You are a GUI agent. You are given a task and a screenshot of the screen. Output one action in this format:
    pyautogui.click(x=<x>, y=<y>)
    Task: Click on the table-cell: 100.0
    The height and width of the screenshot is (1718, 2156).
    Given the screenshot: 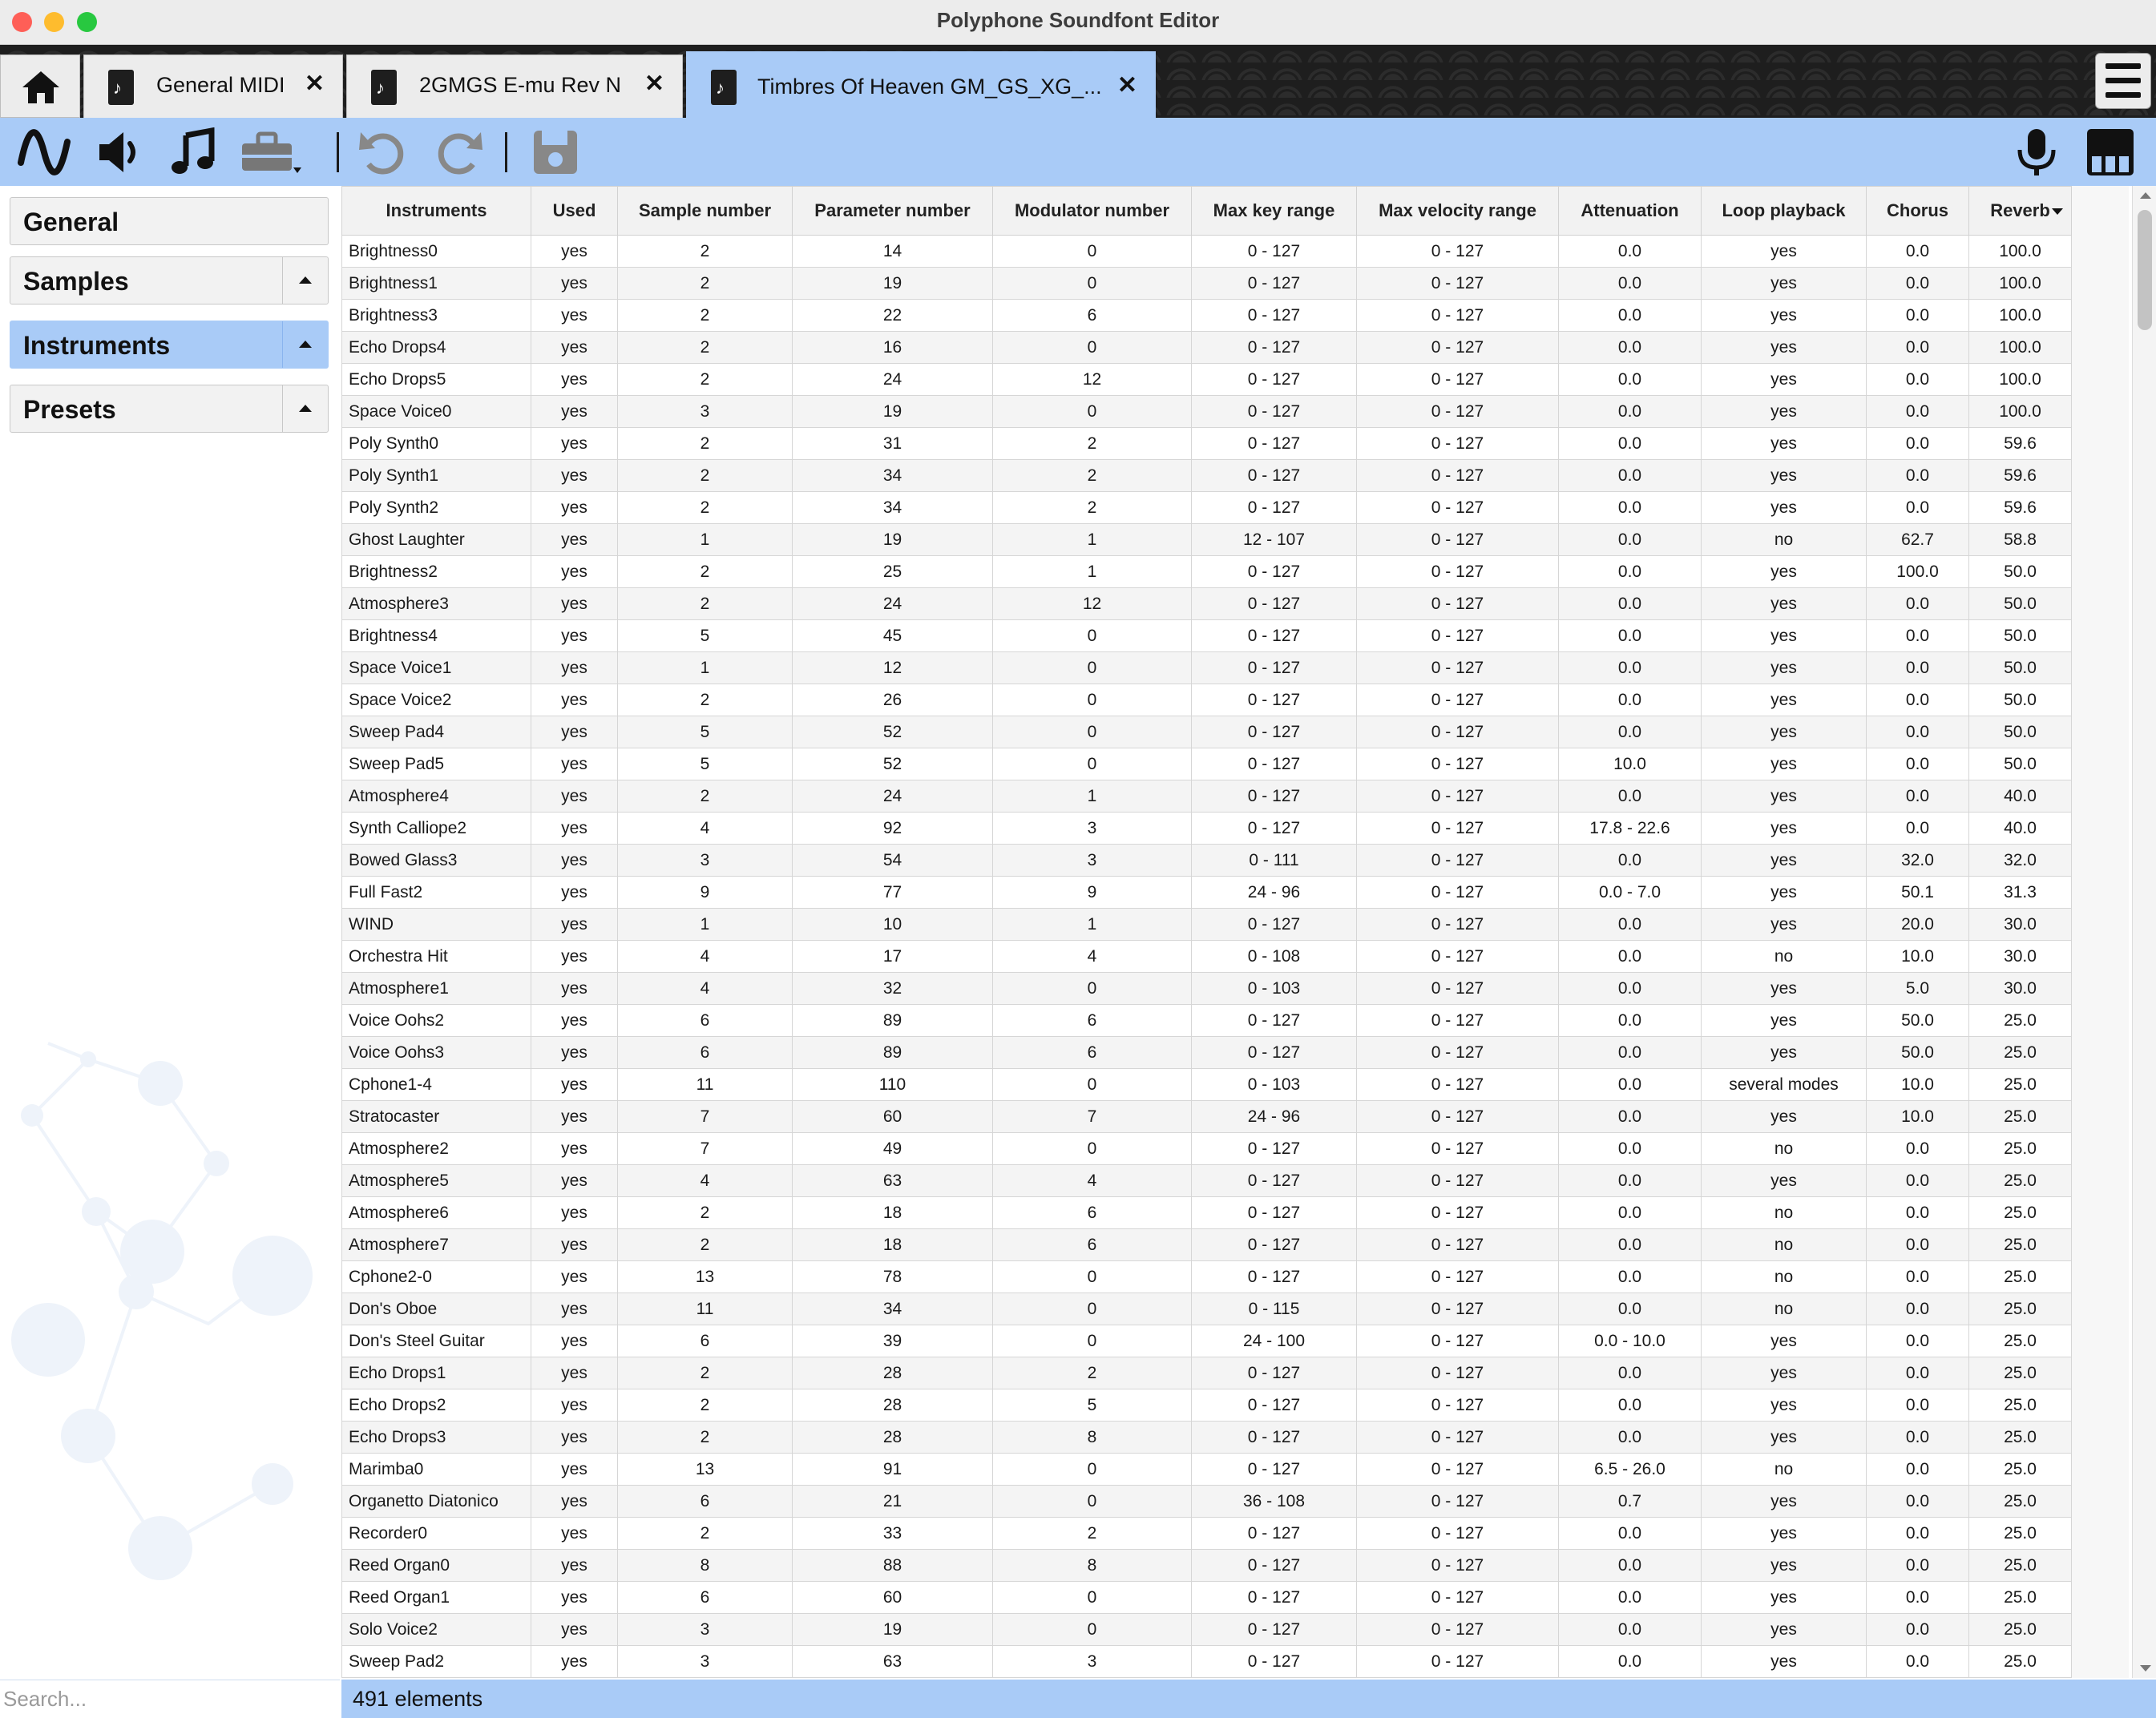 What is the action you would take?
    pyautogui.click(x=2020, y=411)
    